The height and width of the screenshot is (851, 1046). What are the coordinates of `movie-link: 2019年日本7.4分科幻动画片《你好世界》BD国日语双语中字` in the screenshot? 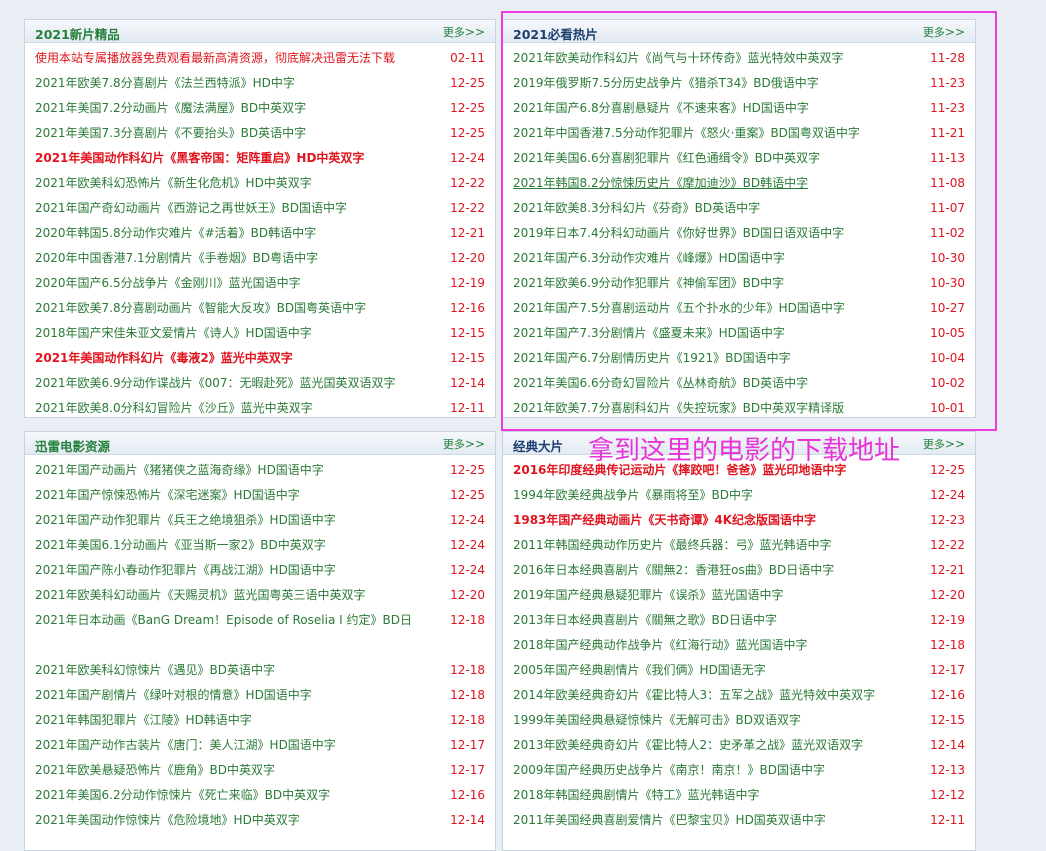 It's located at (716, 233).